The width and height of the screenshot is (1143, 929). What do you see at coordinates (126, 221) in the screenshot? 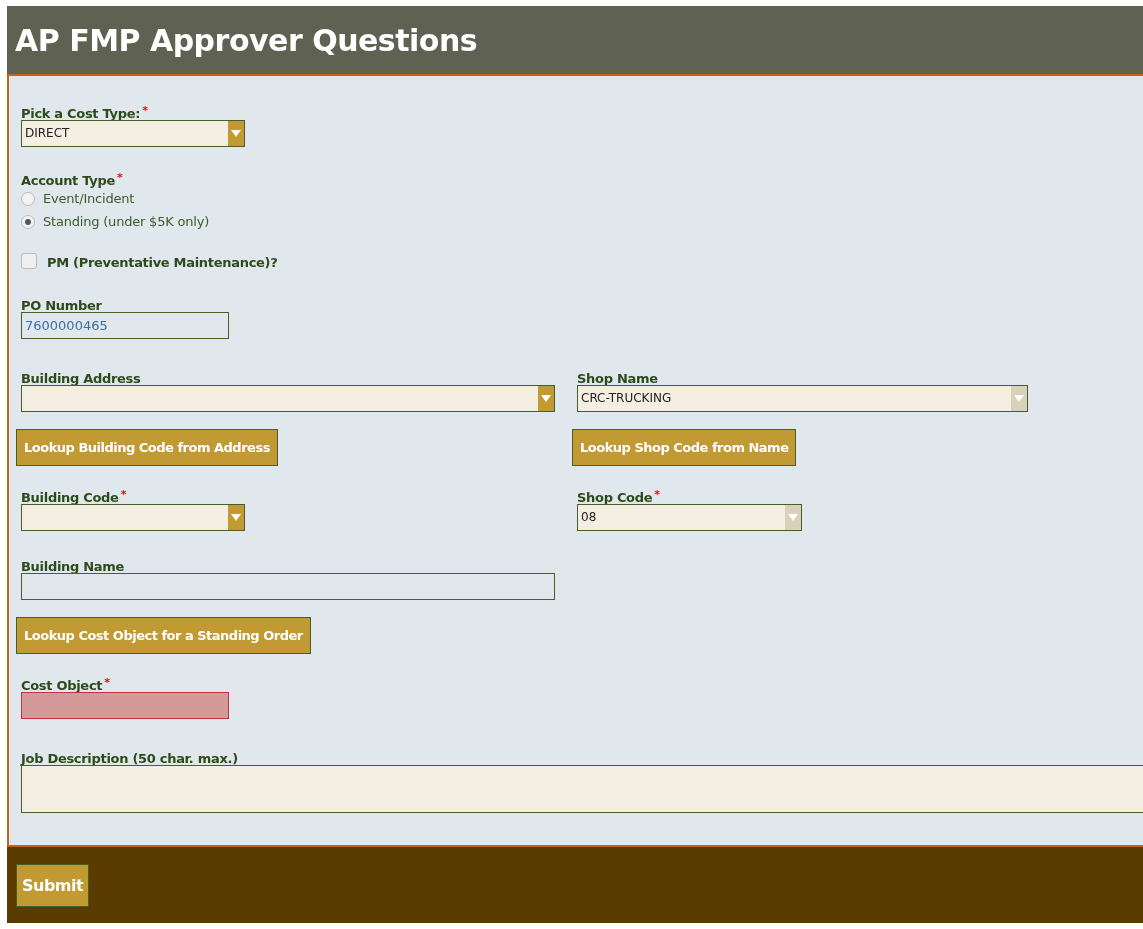
I see `radio-label: Standing (under $5K only)` at bounding box center [126, 221].